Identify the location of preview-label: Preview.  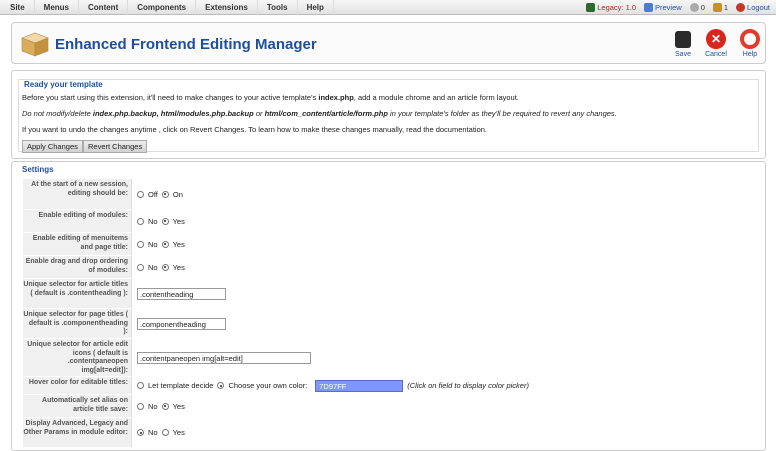
(668, 7).